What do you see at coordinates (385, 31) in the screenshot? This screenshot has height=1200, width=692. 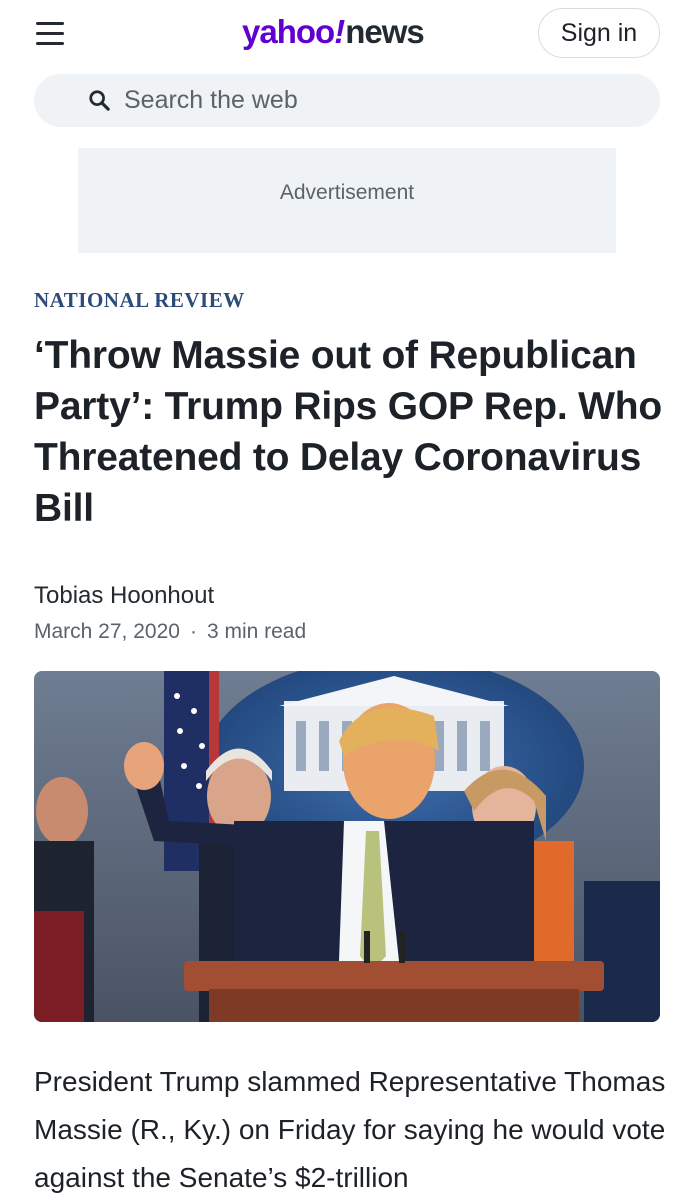 I see `brand-sub: news` at bounding box center [385, 31].